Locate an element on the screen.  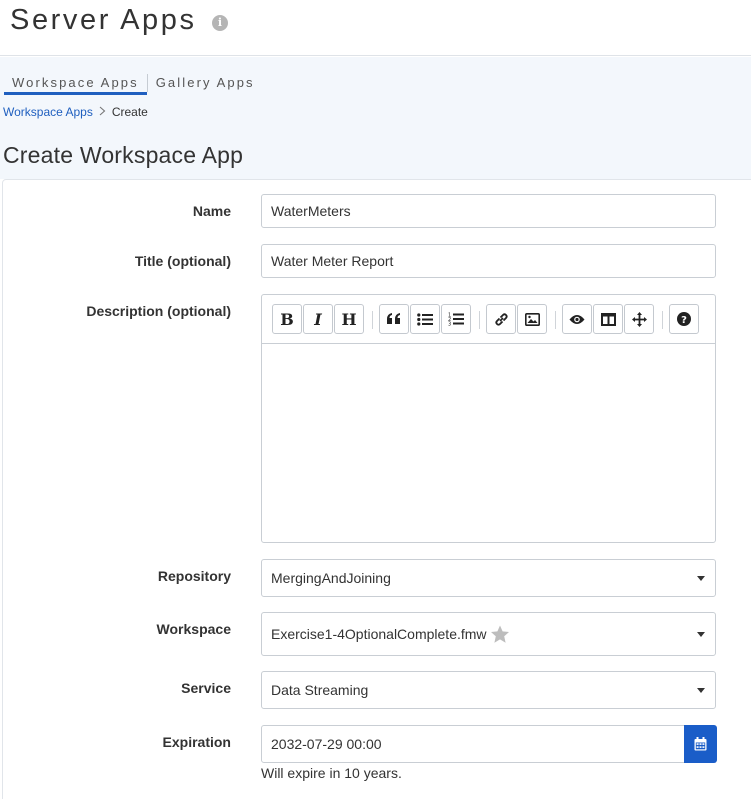
question-circle-icon: ? is located at coordinates (684, 319).